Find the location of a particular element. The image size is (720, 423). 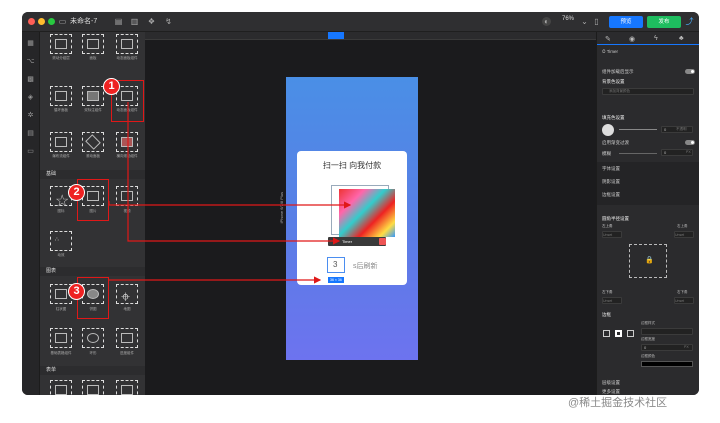

card-title: 扫一扫 向我付款 is located at coordinates (352, 165).